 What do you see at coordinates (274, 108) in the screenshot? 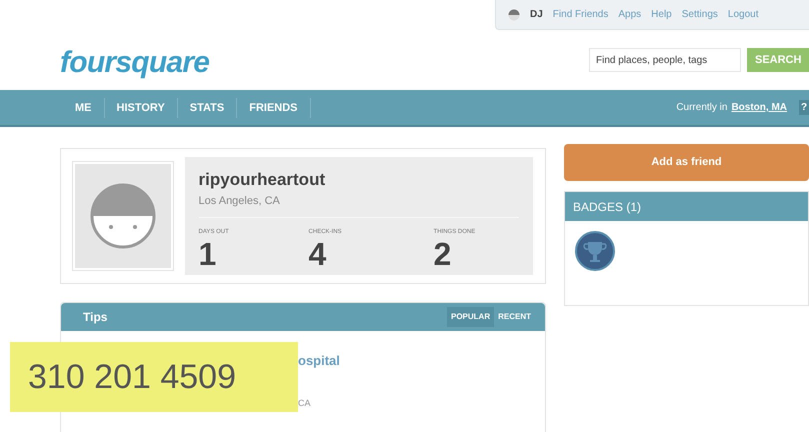
I see `nav-tab: FRIENDS` at bounding box center [274, 108].